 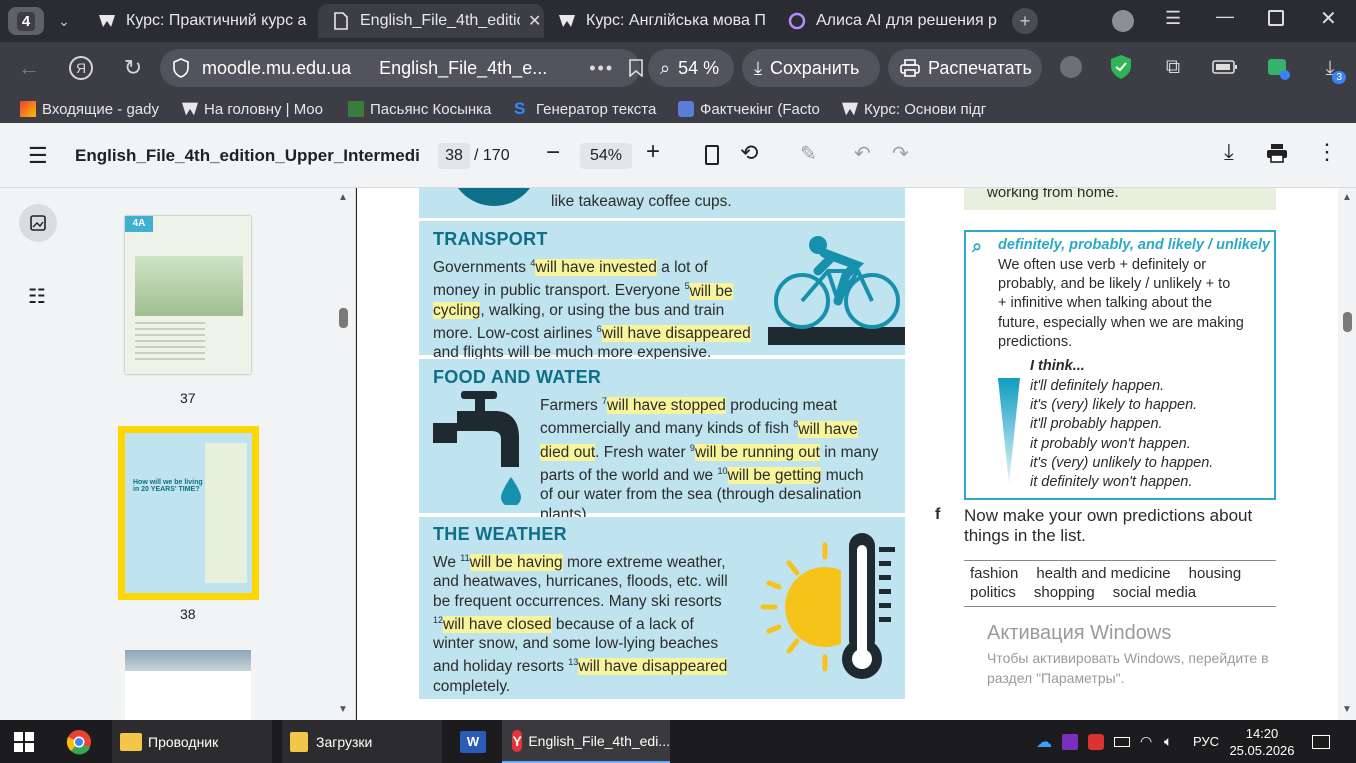 I want to click on pdf-print-icon, so click(x=1277, y=153).